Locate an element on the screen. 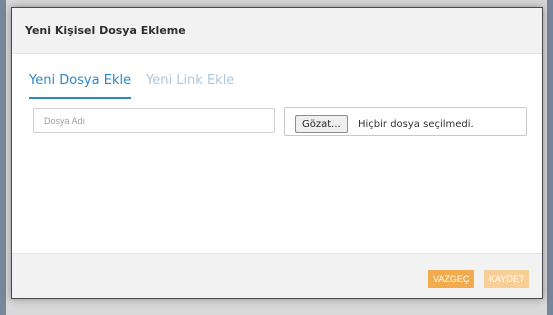 The height and width of the screenshot is (315, 553). save-button: KAYDET is located at coordinates (507, 279).